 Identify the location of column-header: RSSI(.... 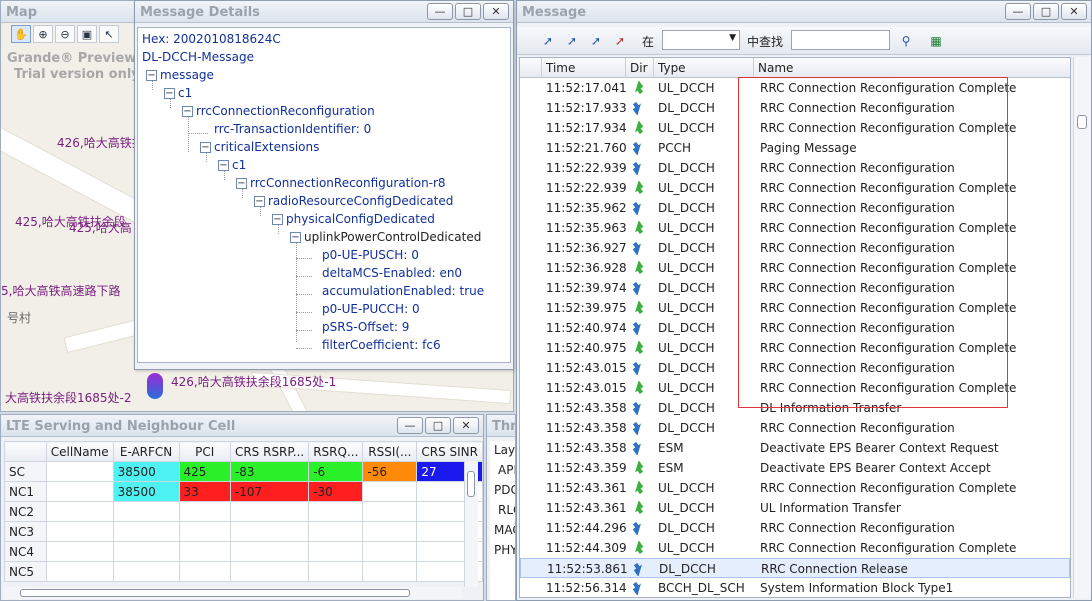
(390, 451).